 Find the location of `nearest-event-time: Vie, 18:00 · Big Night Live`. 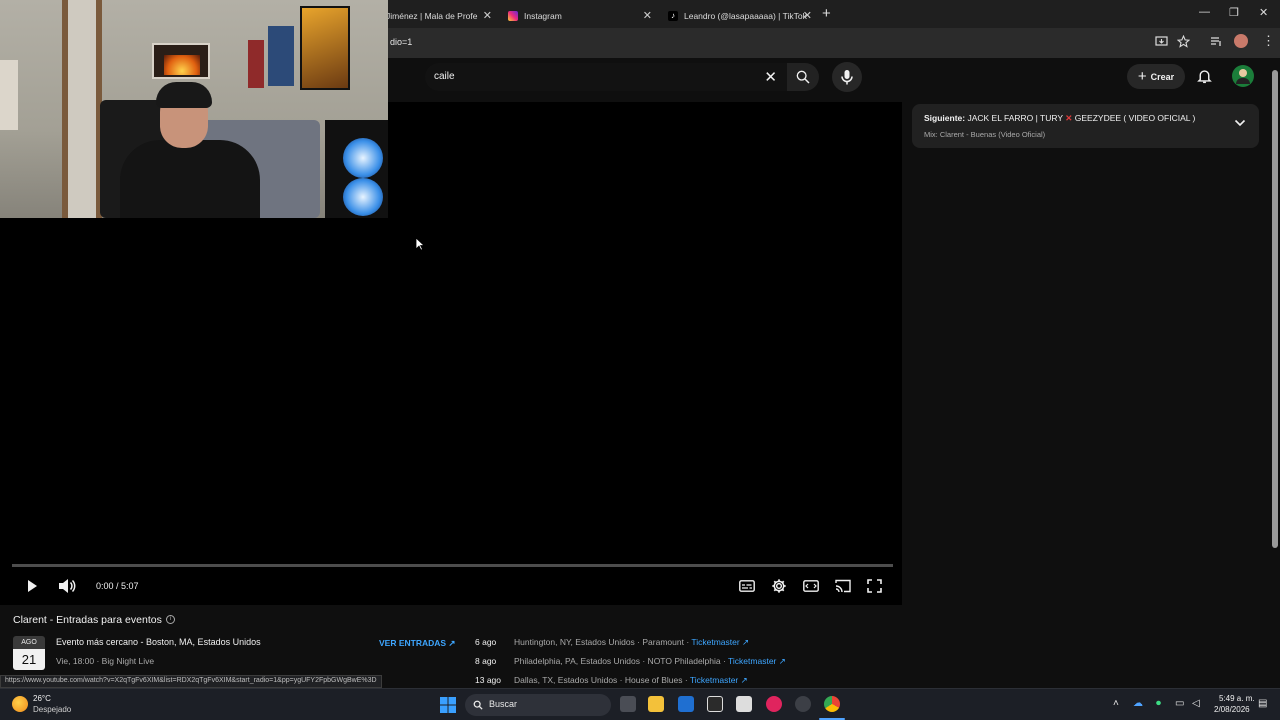

nearest-event-time: Vie, 18:00 · Big Night Live is located at coordinates (105, 661).